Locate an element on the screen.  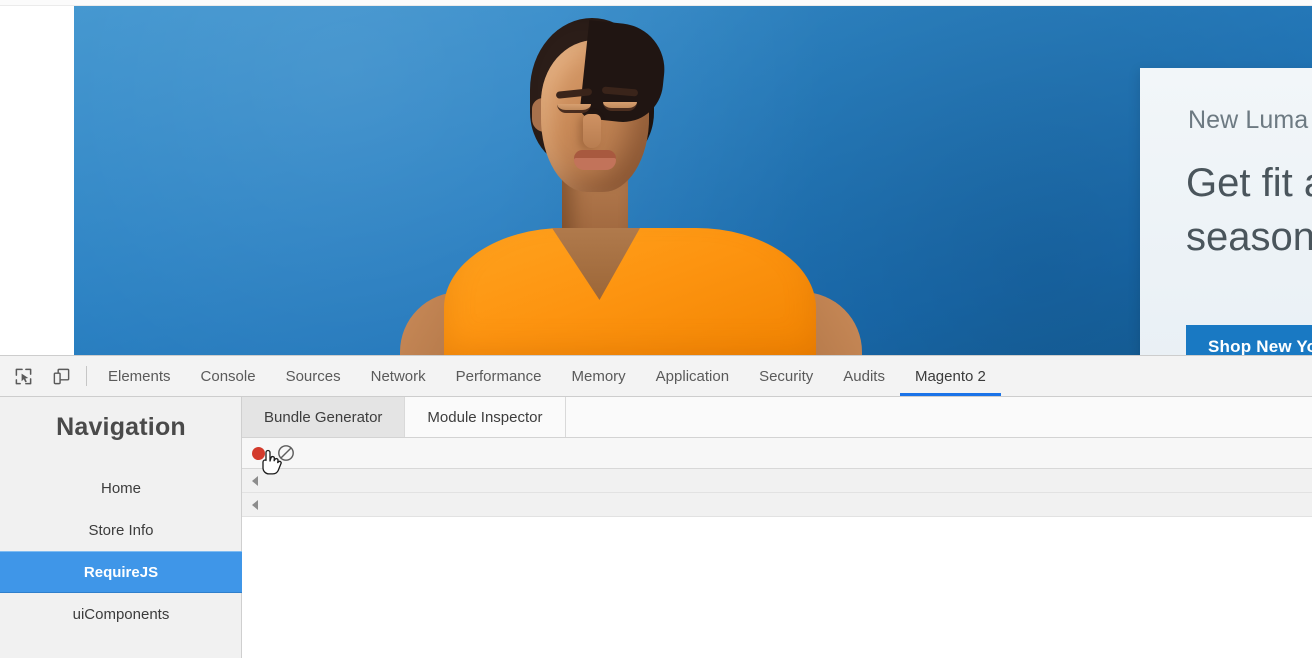
record-button is located at coordinates (258, 453).